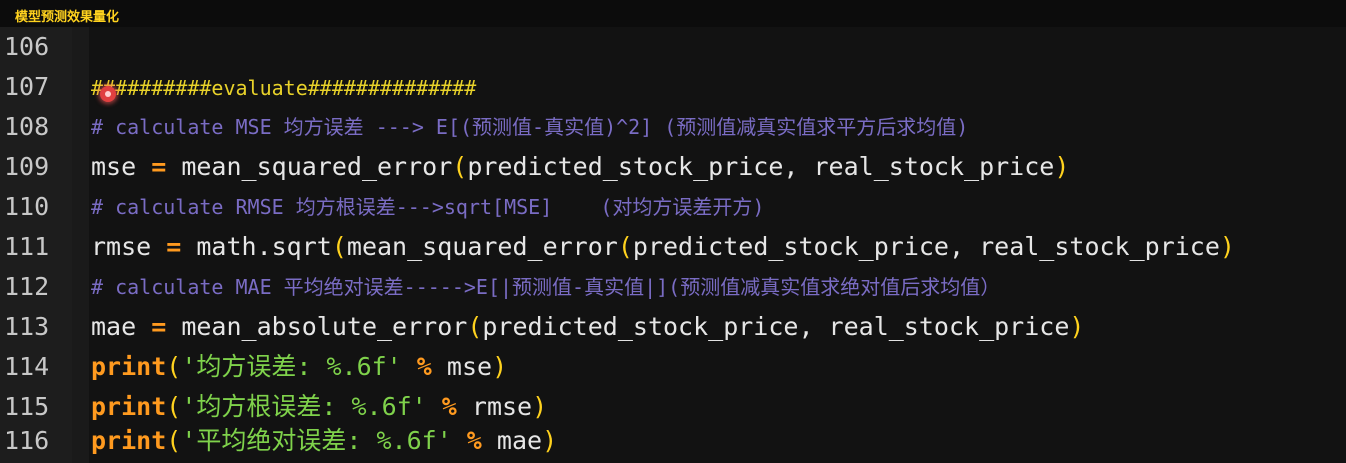 The height and width of the screenshot is (463, 1346). What do you see at coordinates (291, 366) in the screenshot?
I see `string-literal: '均方误差: %.6f'` at bounding box center [291, 366].